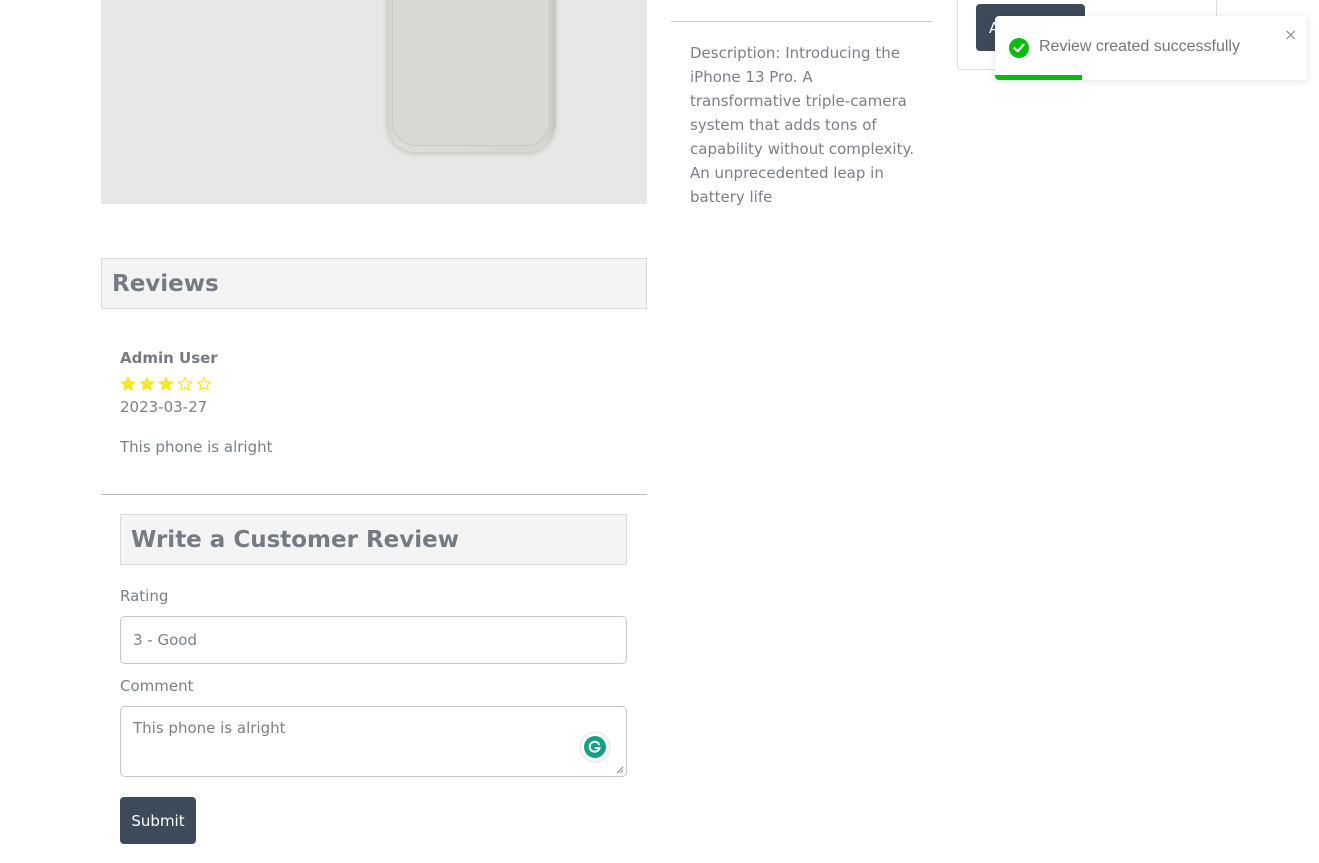 Image resolution: width=1319 pixels, height=863 pixels. Describe the element at coordinates (158, 820) in the screenshot. I see `submit-button: Submit` at that location.